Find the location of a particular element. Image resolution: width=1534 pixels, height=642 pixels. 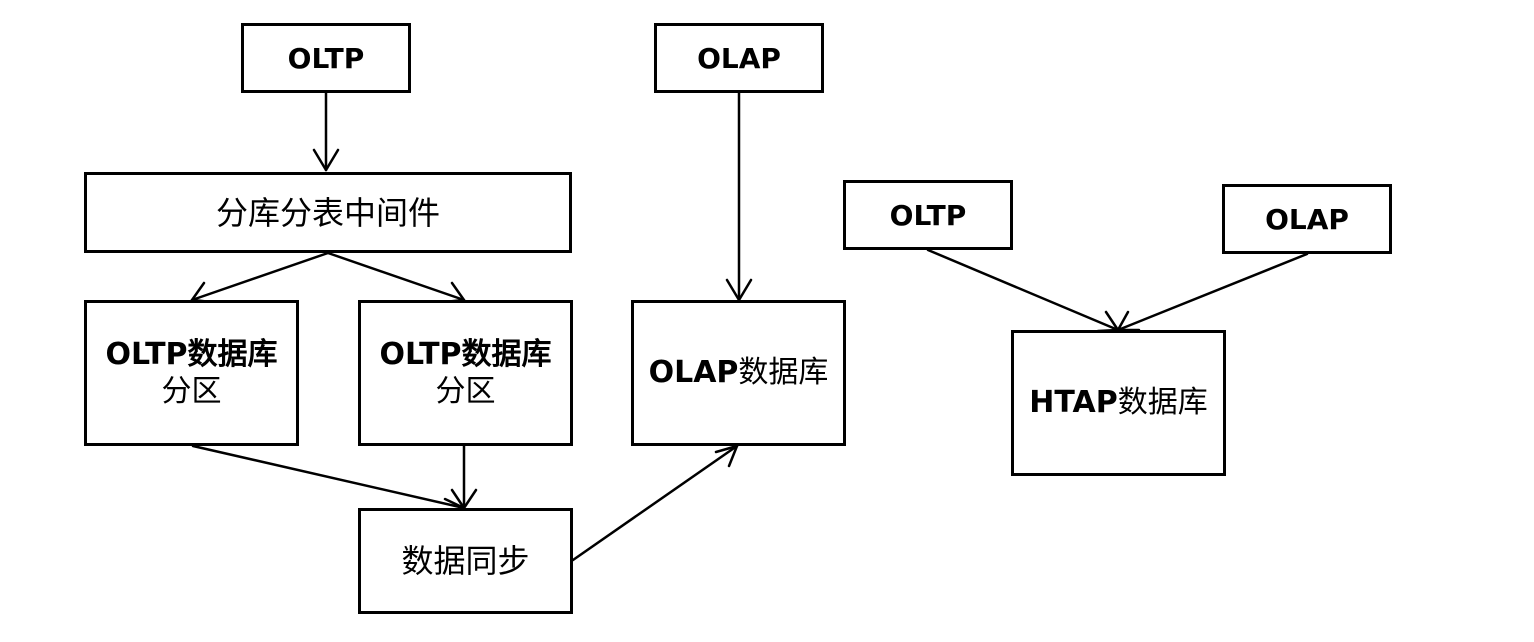

olap-top-label: OLAP is located at coordinates (739, 58).